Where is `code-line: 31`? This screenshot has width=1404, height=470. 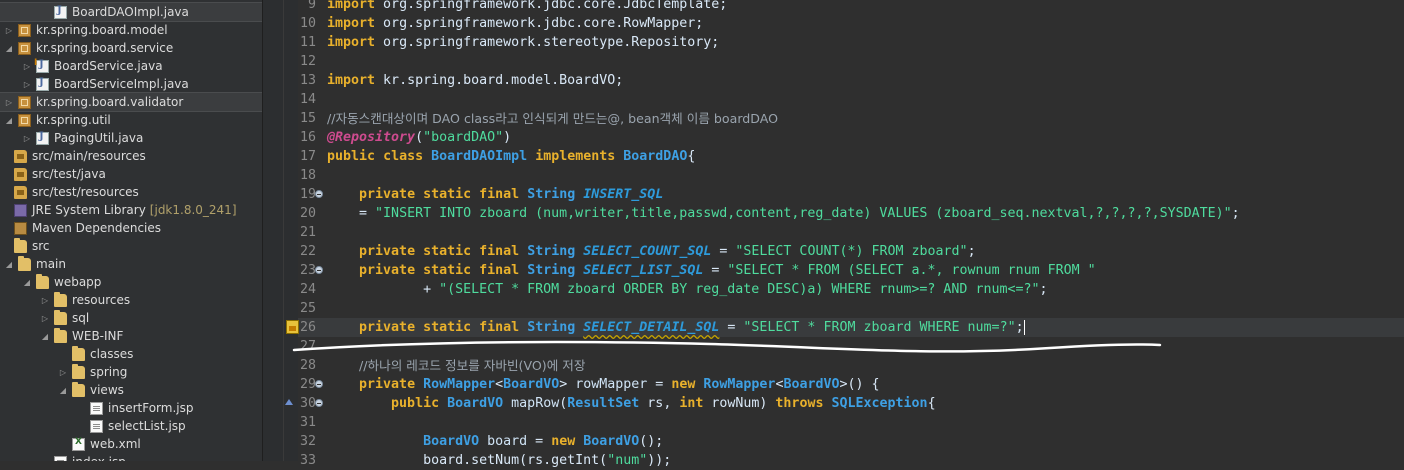
code-line: 31 is located at coordinates (851, 422).